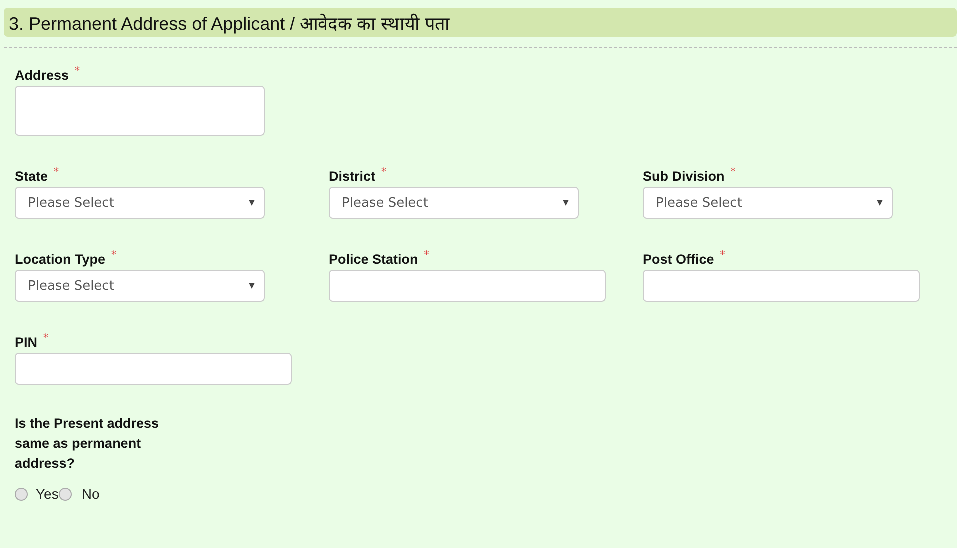 This screenshot has height=548, width=957. I want to click on field-label: State, so click(31, 177).